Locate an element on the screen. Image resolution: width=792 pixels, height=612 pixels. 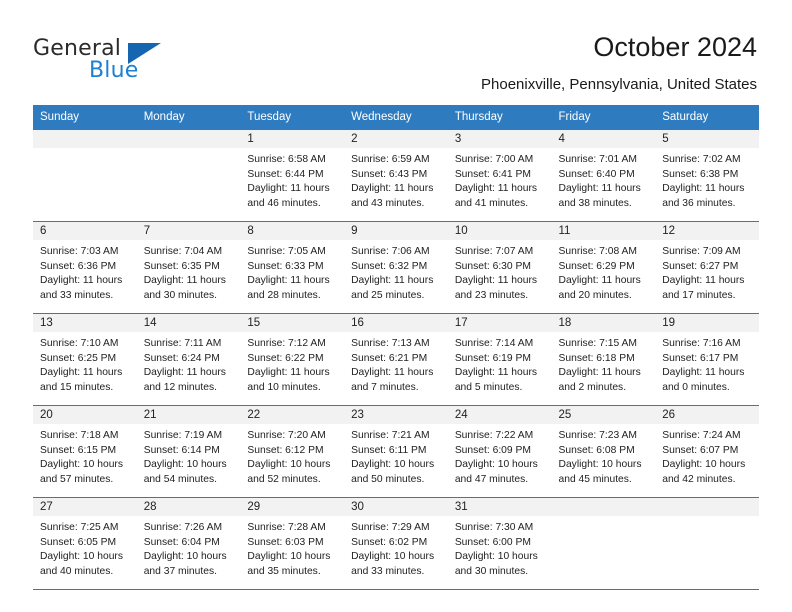
sunrise-text: Sunrise: 7:25 AM is located at coordinates (79, 527).